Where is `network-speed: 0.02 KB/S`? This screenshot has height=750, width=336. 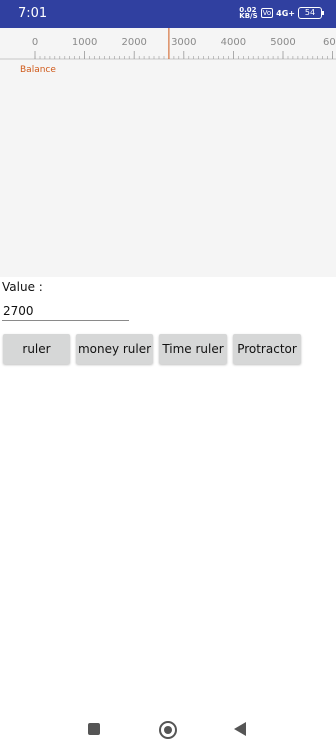 network-speed: 0.02 KB/S is located at coordinates (248, 13).